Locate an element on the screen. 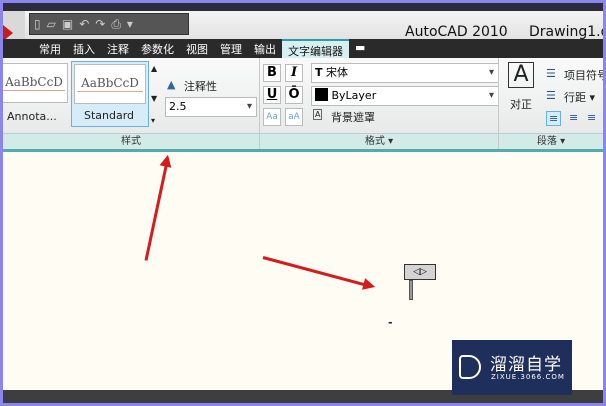  font-combo: T 宋体 is located at coordinates (405, 73).